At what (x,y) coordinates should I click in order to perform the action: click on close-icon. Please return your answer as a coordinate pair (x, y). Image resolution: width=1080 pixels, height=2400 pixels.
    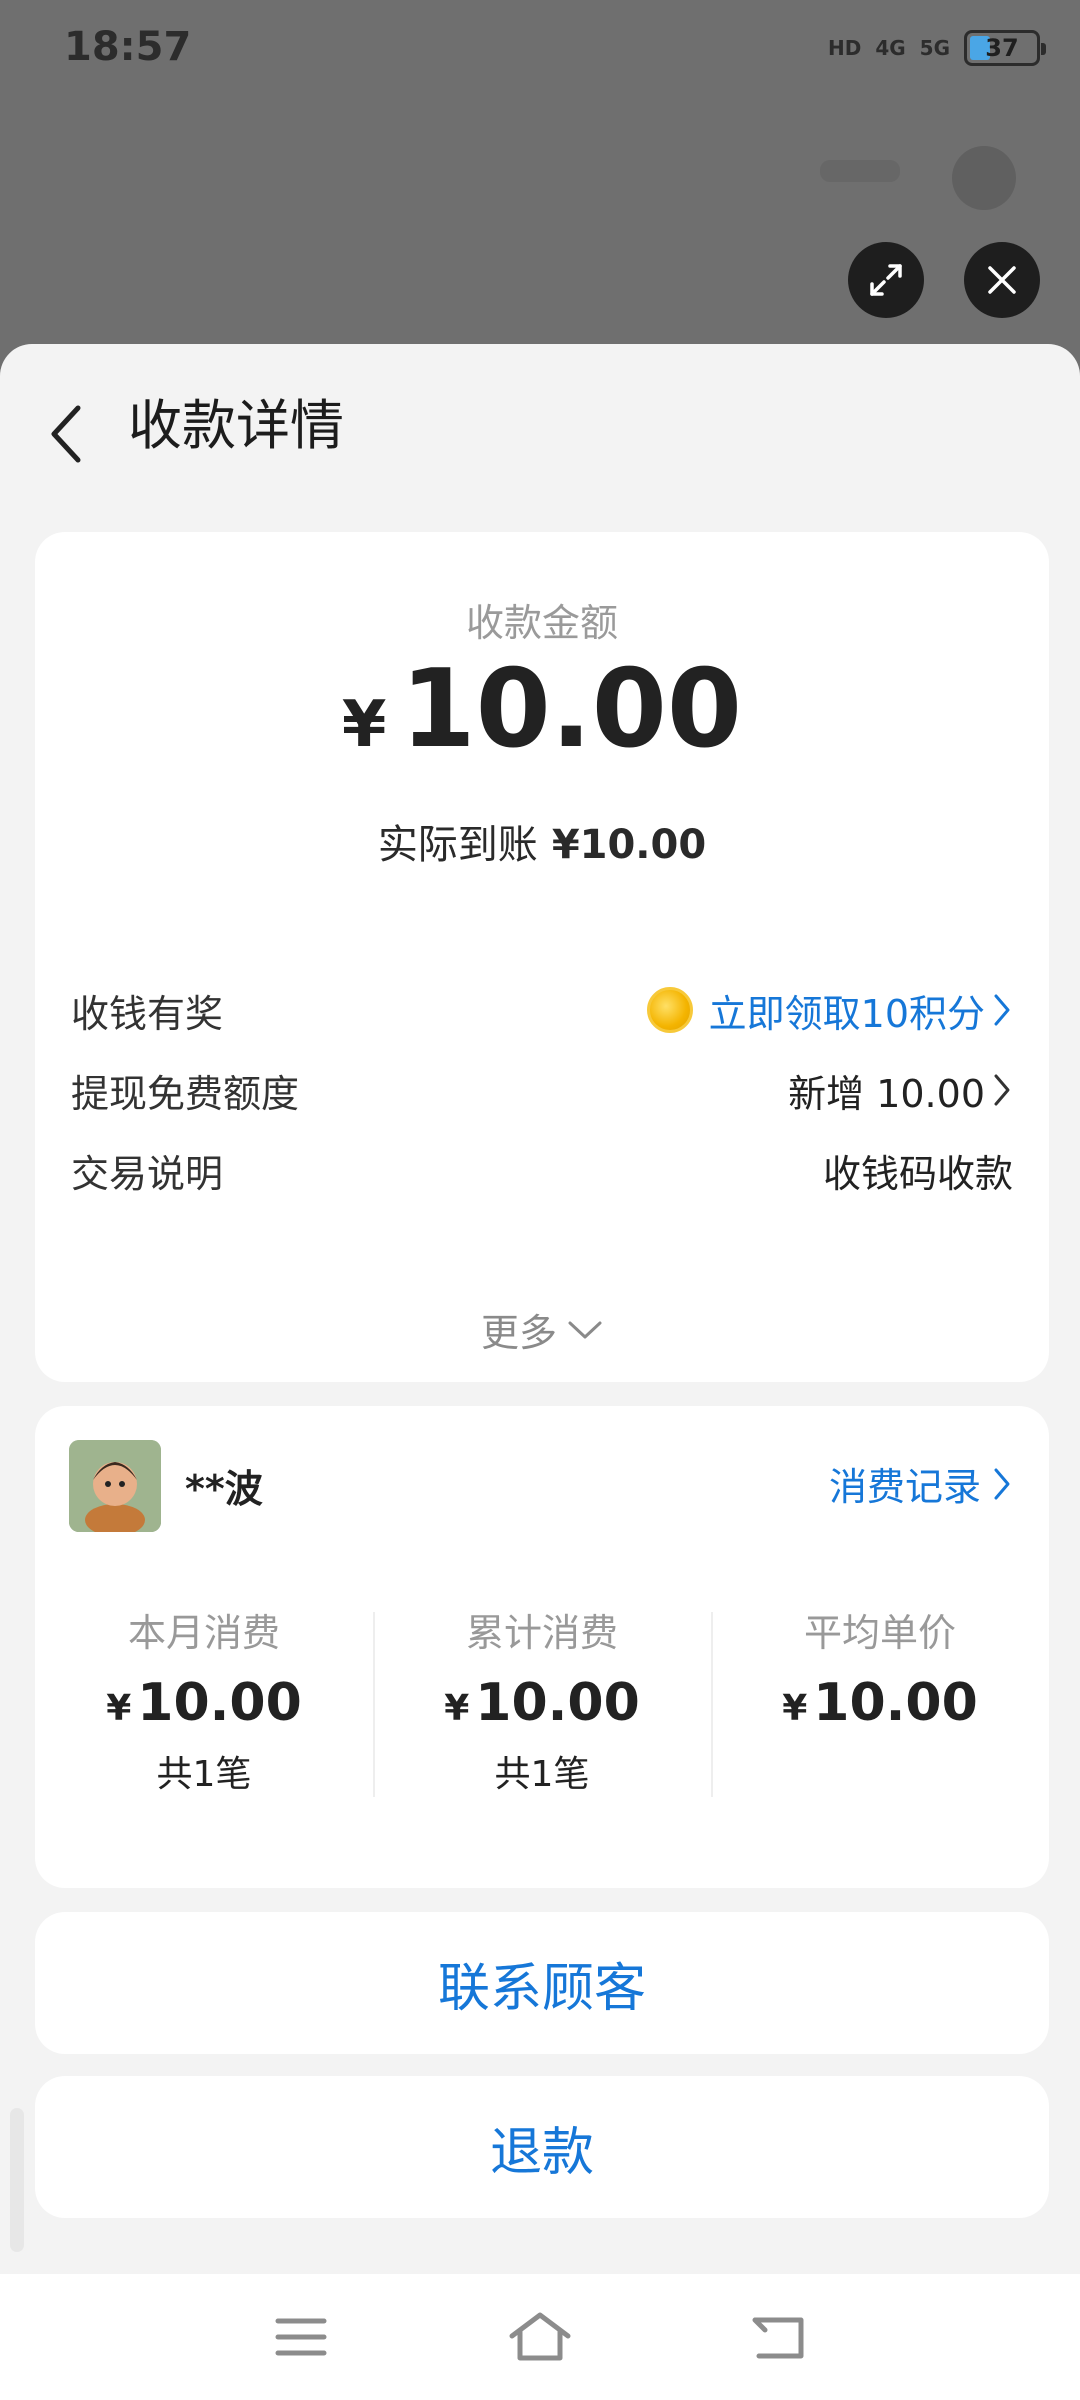
    Looking at the image, I should click on (1002, 280).